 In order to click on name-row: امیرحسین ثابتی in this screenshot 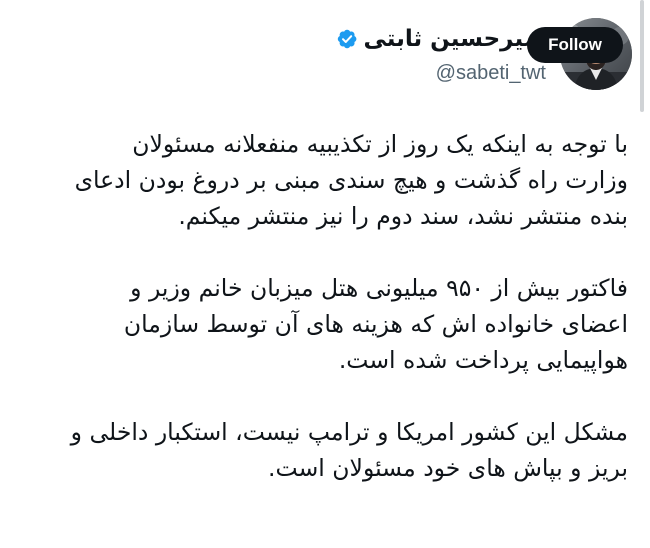, I will do `click(441, 39)`.